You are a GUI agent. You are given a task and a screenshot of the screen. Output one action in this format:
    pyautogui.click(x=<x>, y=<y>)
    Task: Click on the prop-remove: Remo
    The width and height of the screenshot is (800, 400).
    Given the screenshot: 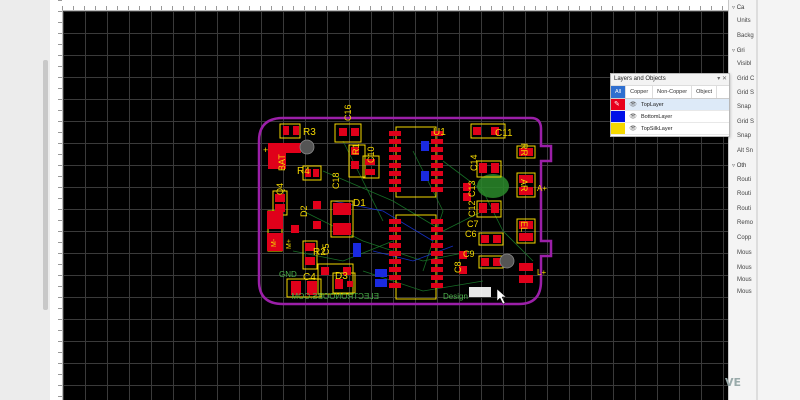 What is the action you would take?
    pyautogui.click(x=745, y=223)
    